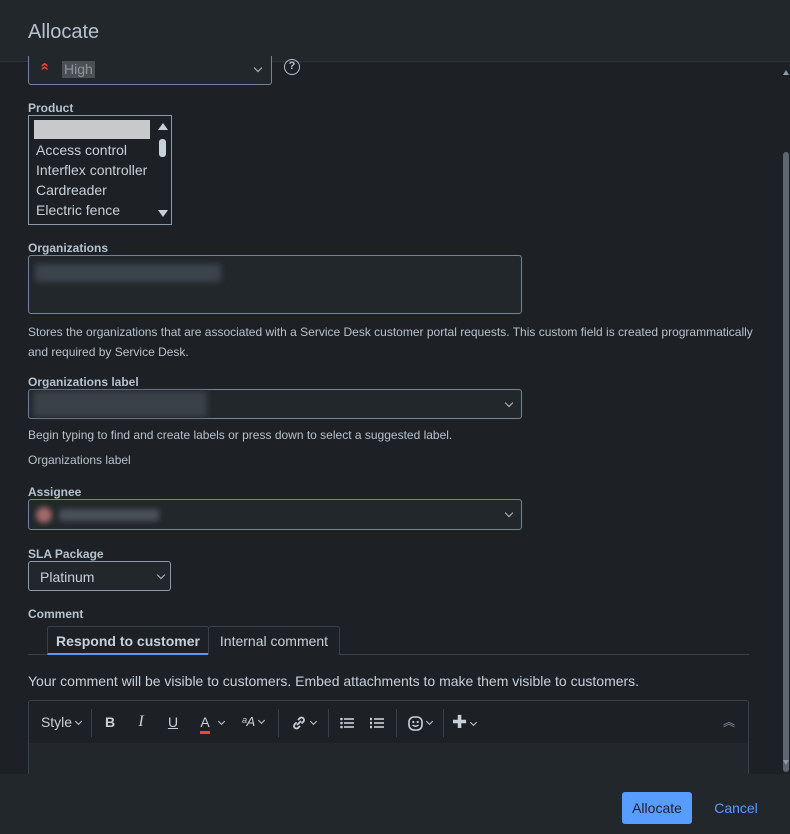 Image resolution: width=790 pixels, height=834 pixels. I want to click on italic-button: I, so click(141, 722).